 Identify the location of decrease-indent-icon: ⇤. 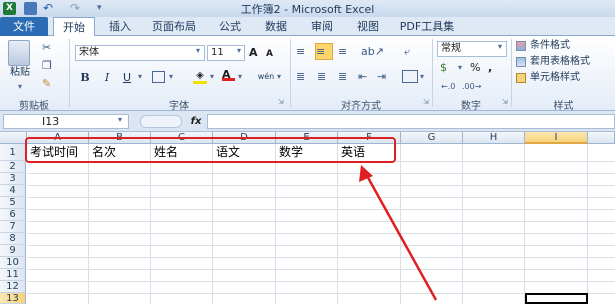
(366, 77).